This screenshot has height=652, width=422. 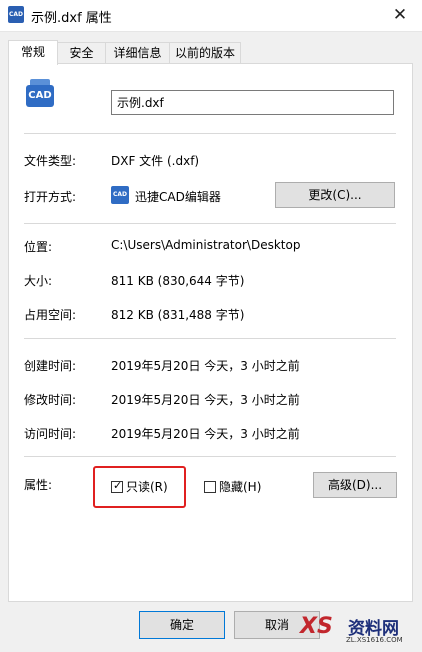 What do you see at coordinates (147, 486) in the screenshot?
I see `readonly-label: 只读(R)` at bounding box center [147, 486].